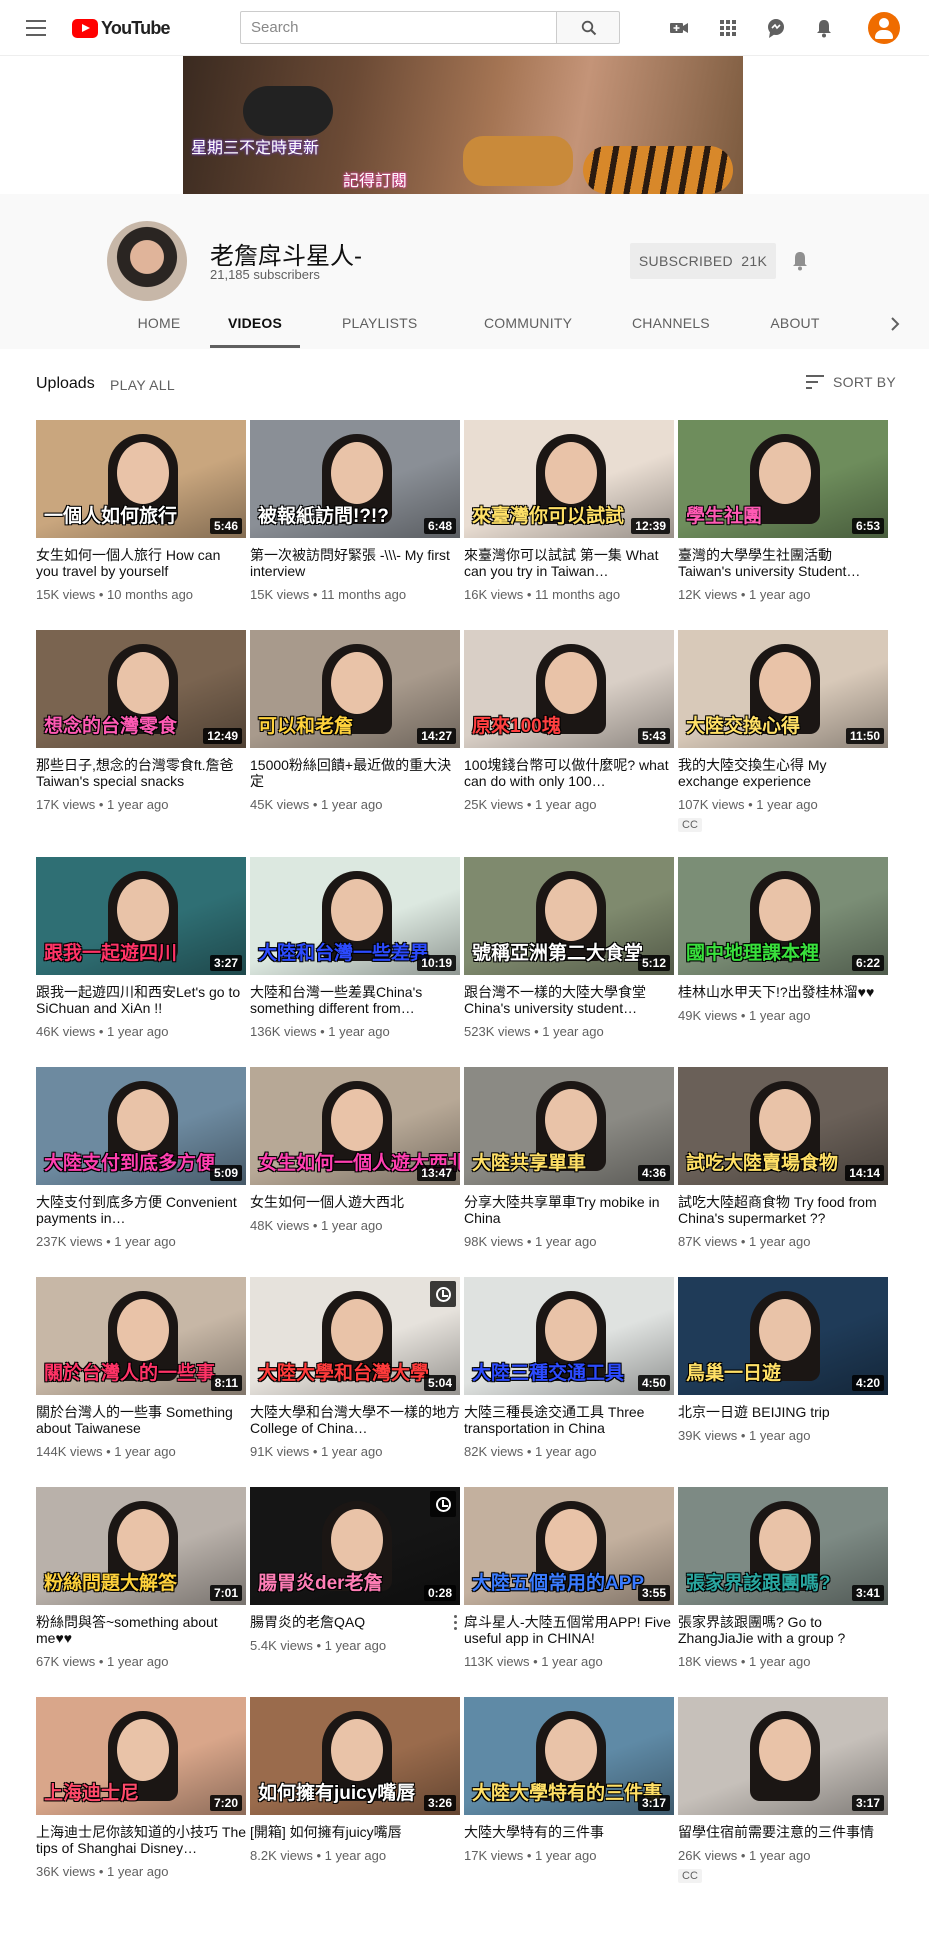 This screenshot has width=929, height=1939. I want to click on video-title: 我的大陸交換生心得 My exchange experience, so click(783, 773).